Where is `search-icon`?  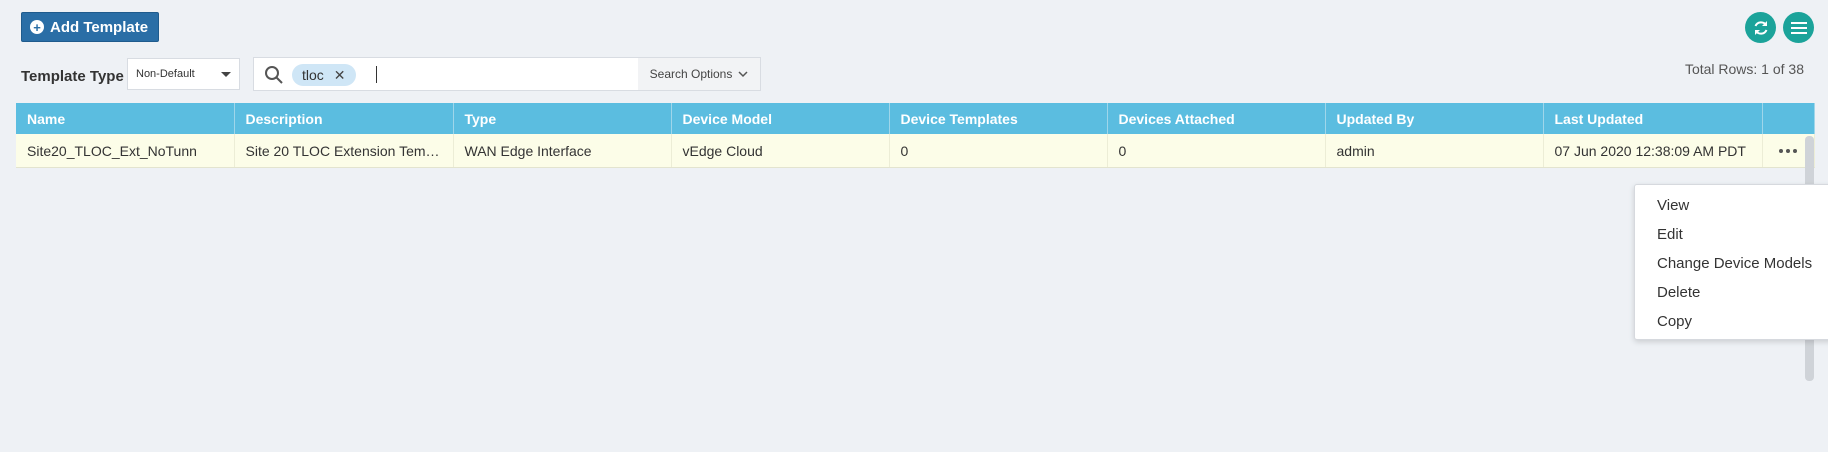 search-icon is located at coordinates (274, 75).